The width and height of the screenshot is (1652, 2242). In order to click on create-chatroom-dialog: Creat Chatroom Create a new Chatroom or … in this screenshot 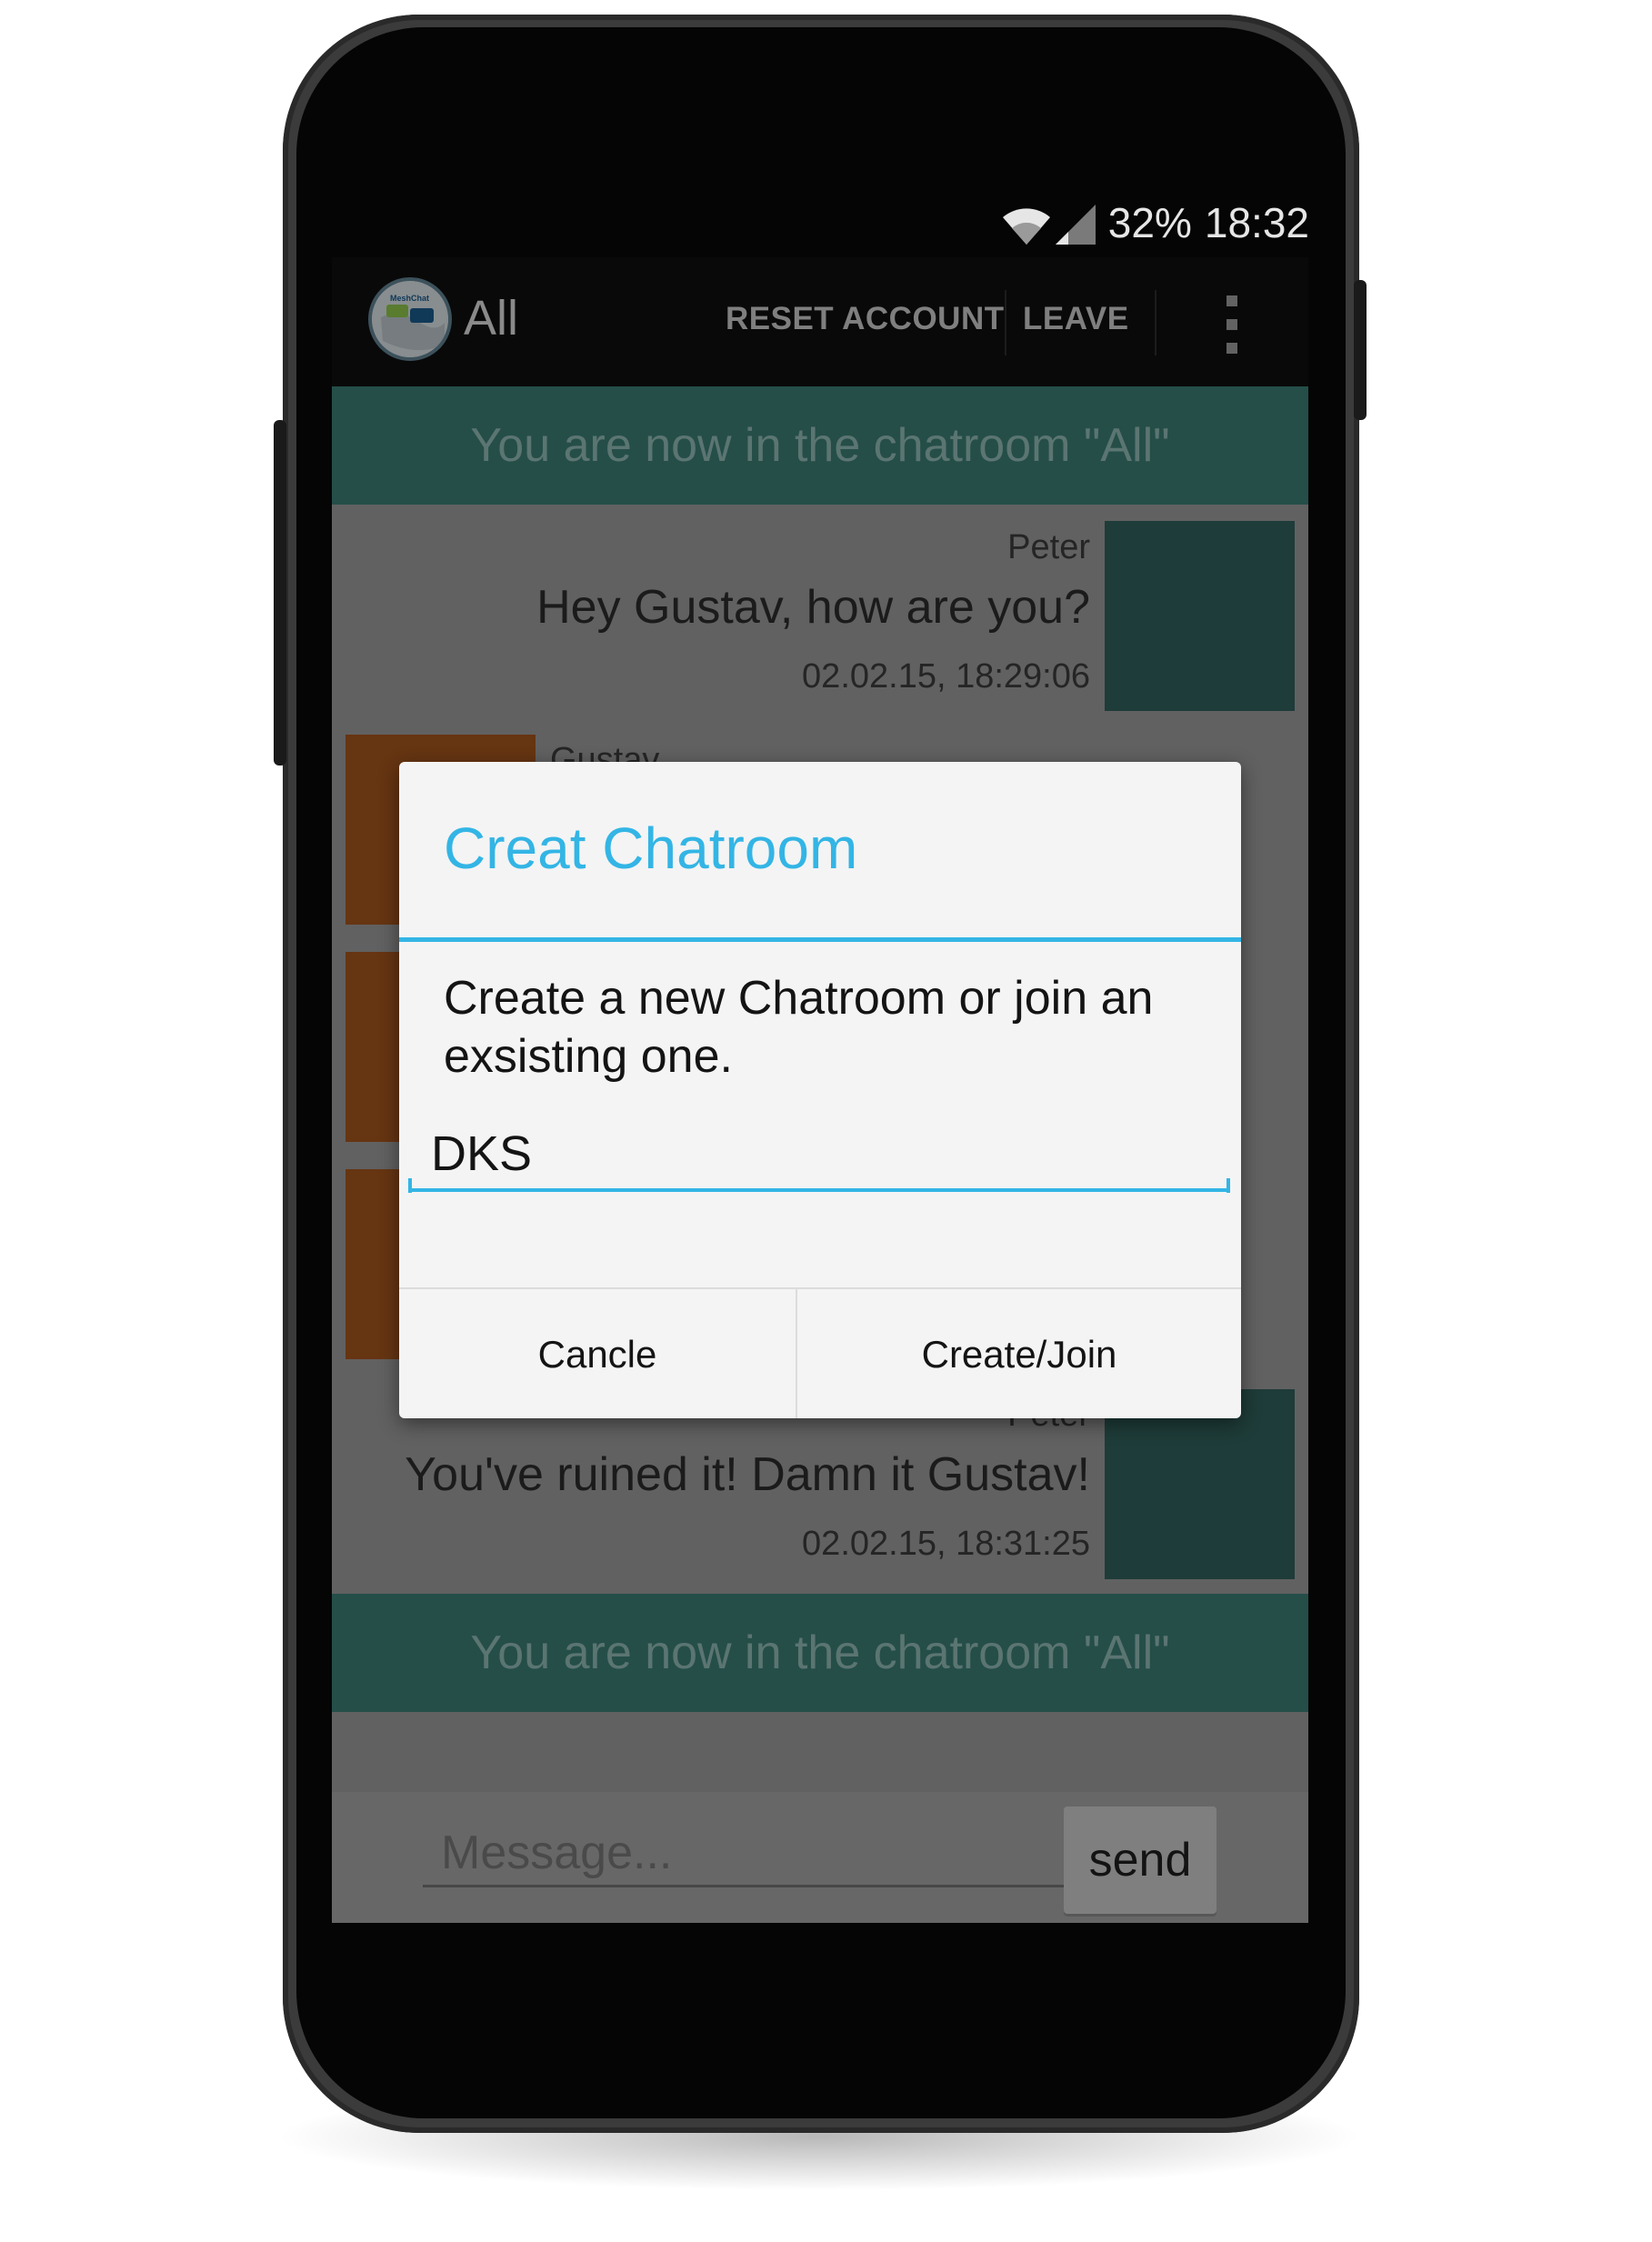, I will do `click(820, 1090)`.